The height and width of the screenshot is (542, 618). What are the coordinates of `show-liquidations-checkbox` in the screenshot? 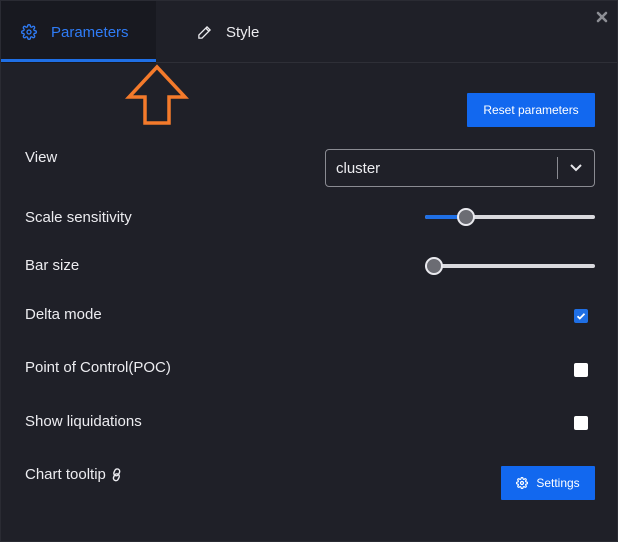 It's located at (581, 423).